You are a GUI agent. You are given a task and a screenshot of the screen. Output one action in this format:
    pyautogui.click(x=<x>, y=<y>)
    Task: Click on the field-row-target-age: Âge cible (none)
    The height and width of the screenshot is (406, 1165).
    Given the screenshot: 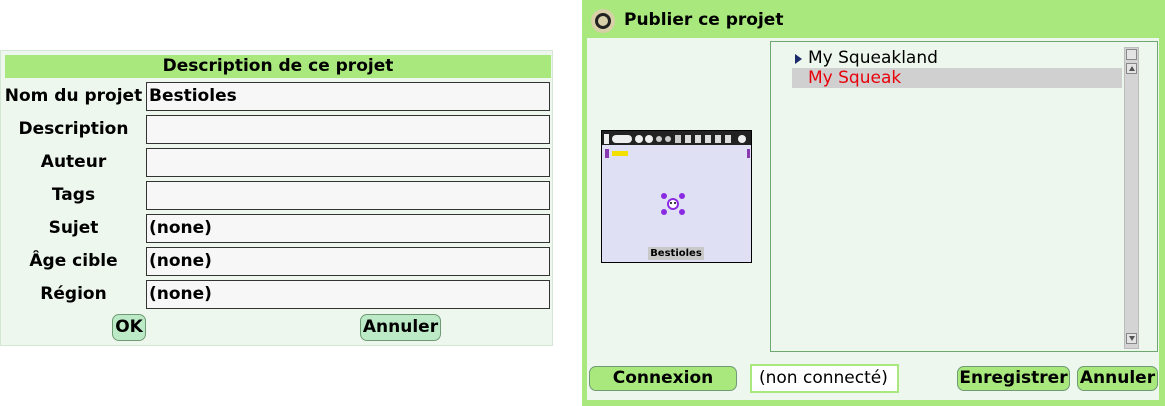 What is the action you would take?
    pyautogui.click(x=277, y=261)
    